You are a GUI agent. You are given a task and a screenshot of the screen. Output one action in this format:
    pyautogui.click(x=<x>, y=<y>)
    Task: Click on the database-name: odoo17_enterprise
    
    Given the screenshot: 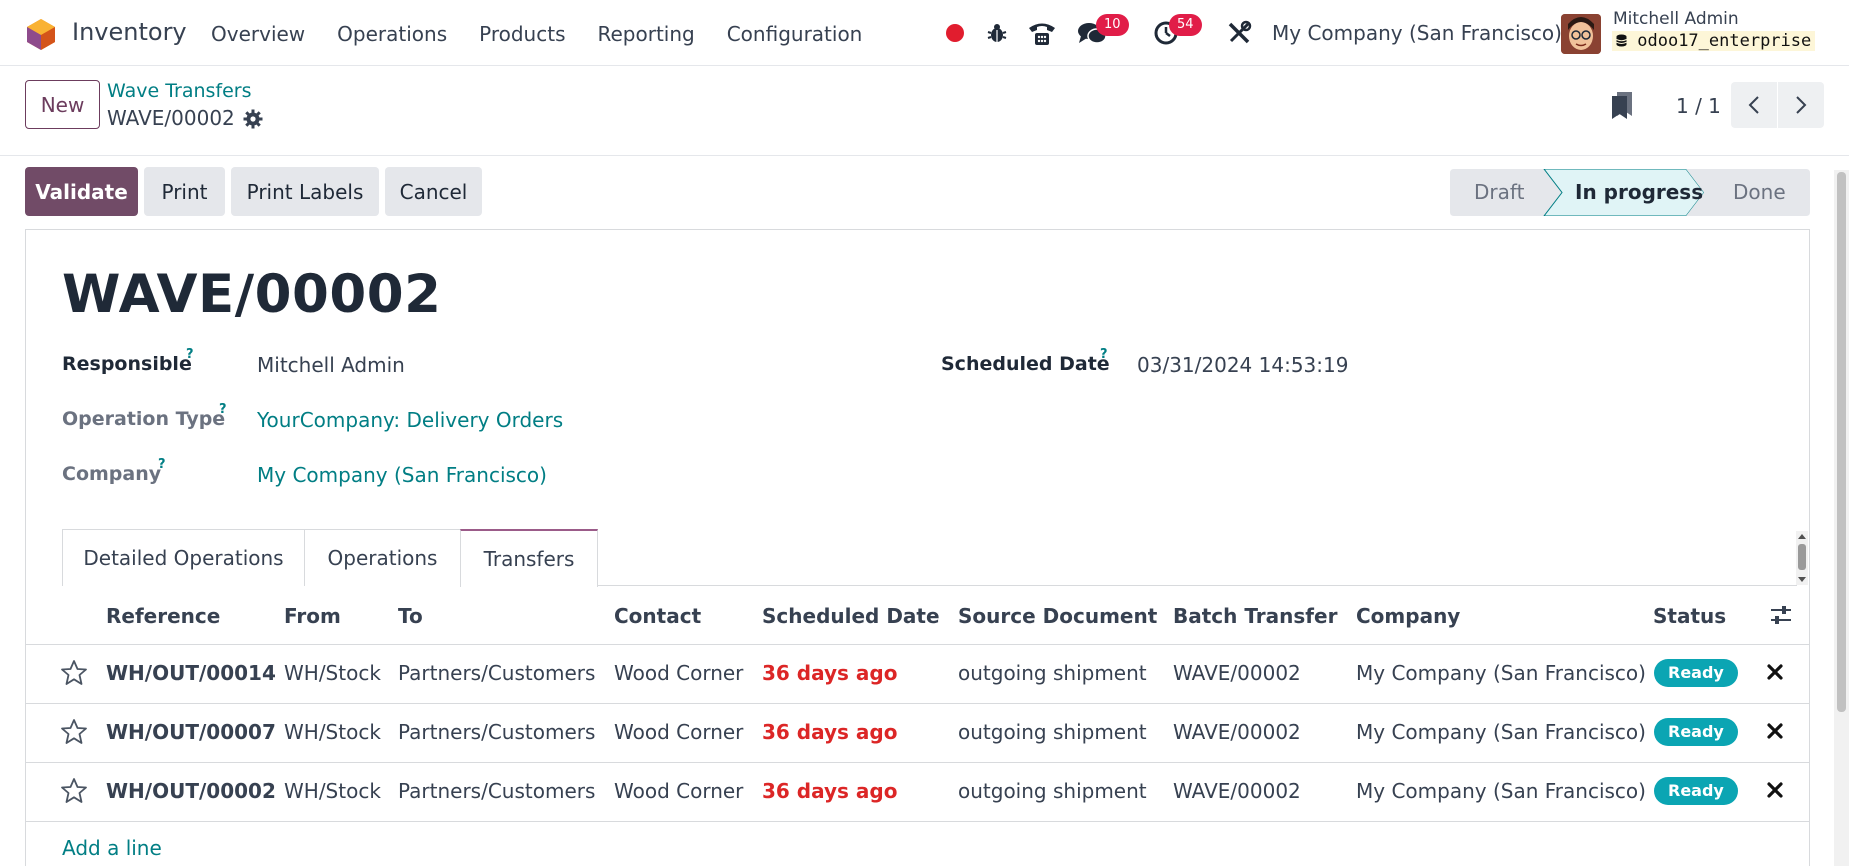 What is the action you would take?
    pyautogui.click(x=1714, y=41)
    